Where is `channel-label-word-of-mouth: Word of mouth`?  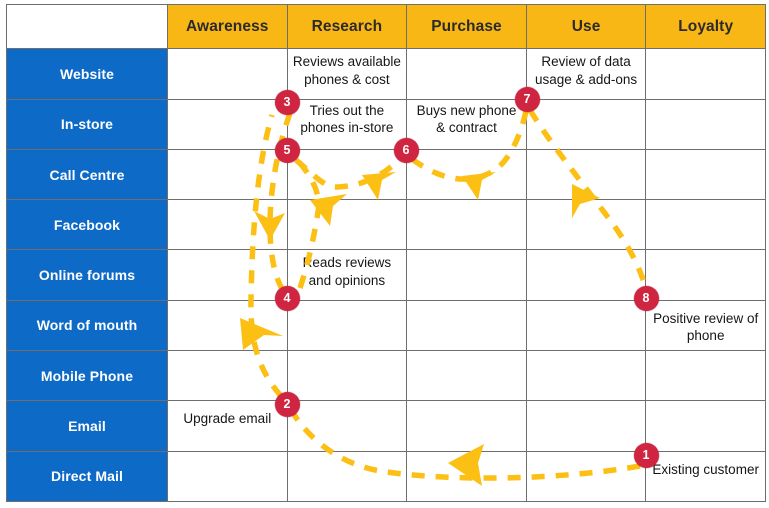 channel-label-word-of-mouth: Word of mouth is located at coordinates (87, 325).